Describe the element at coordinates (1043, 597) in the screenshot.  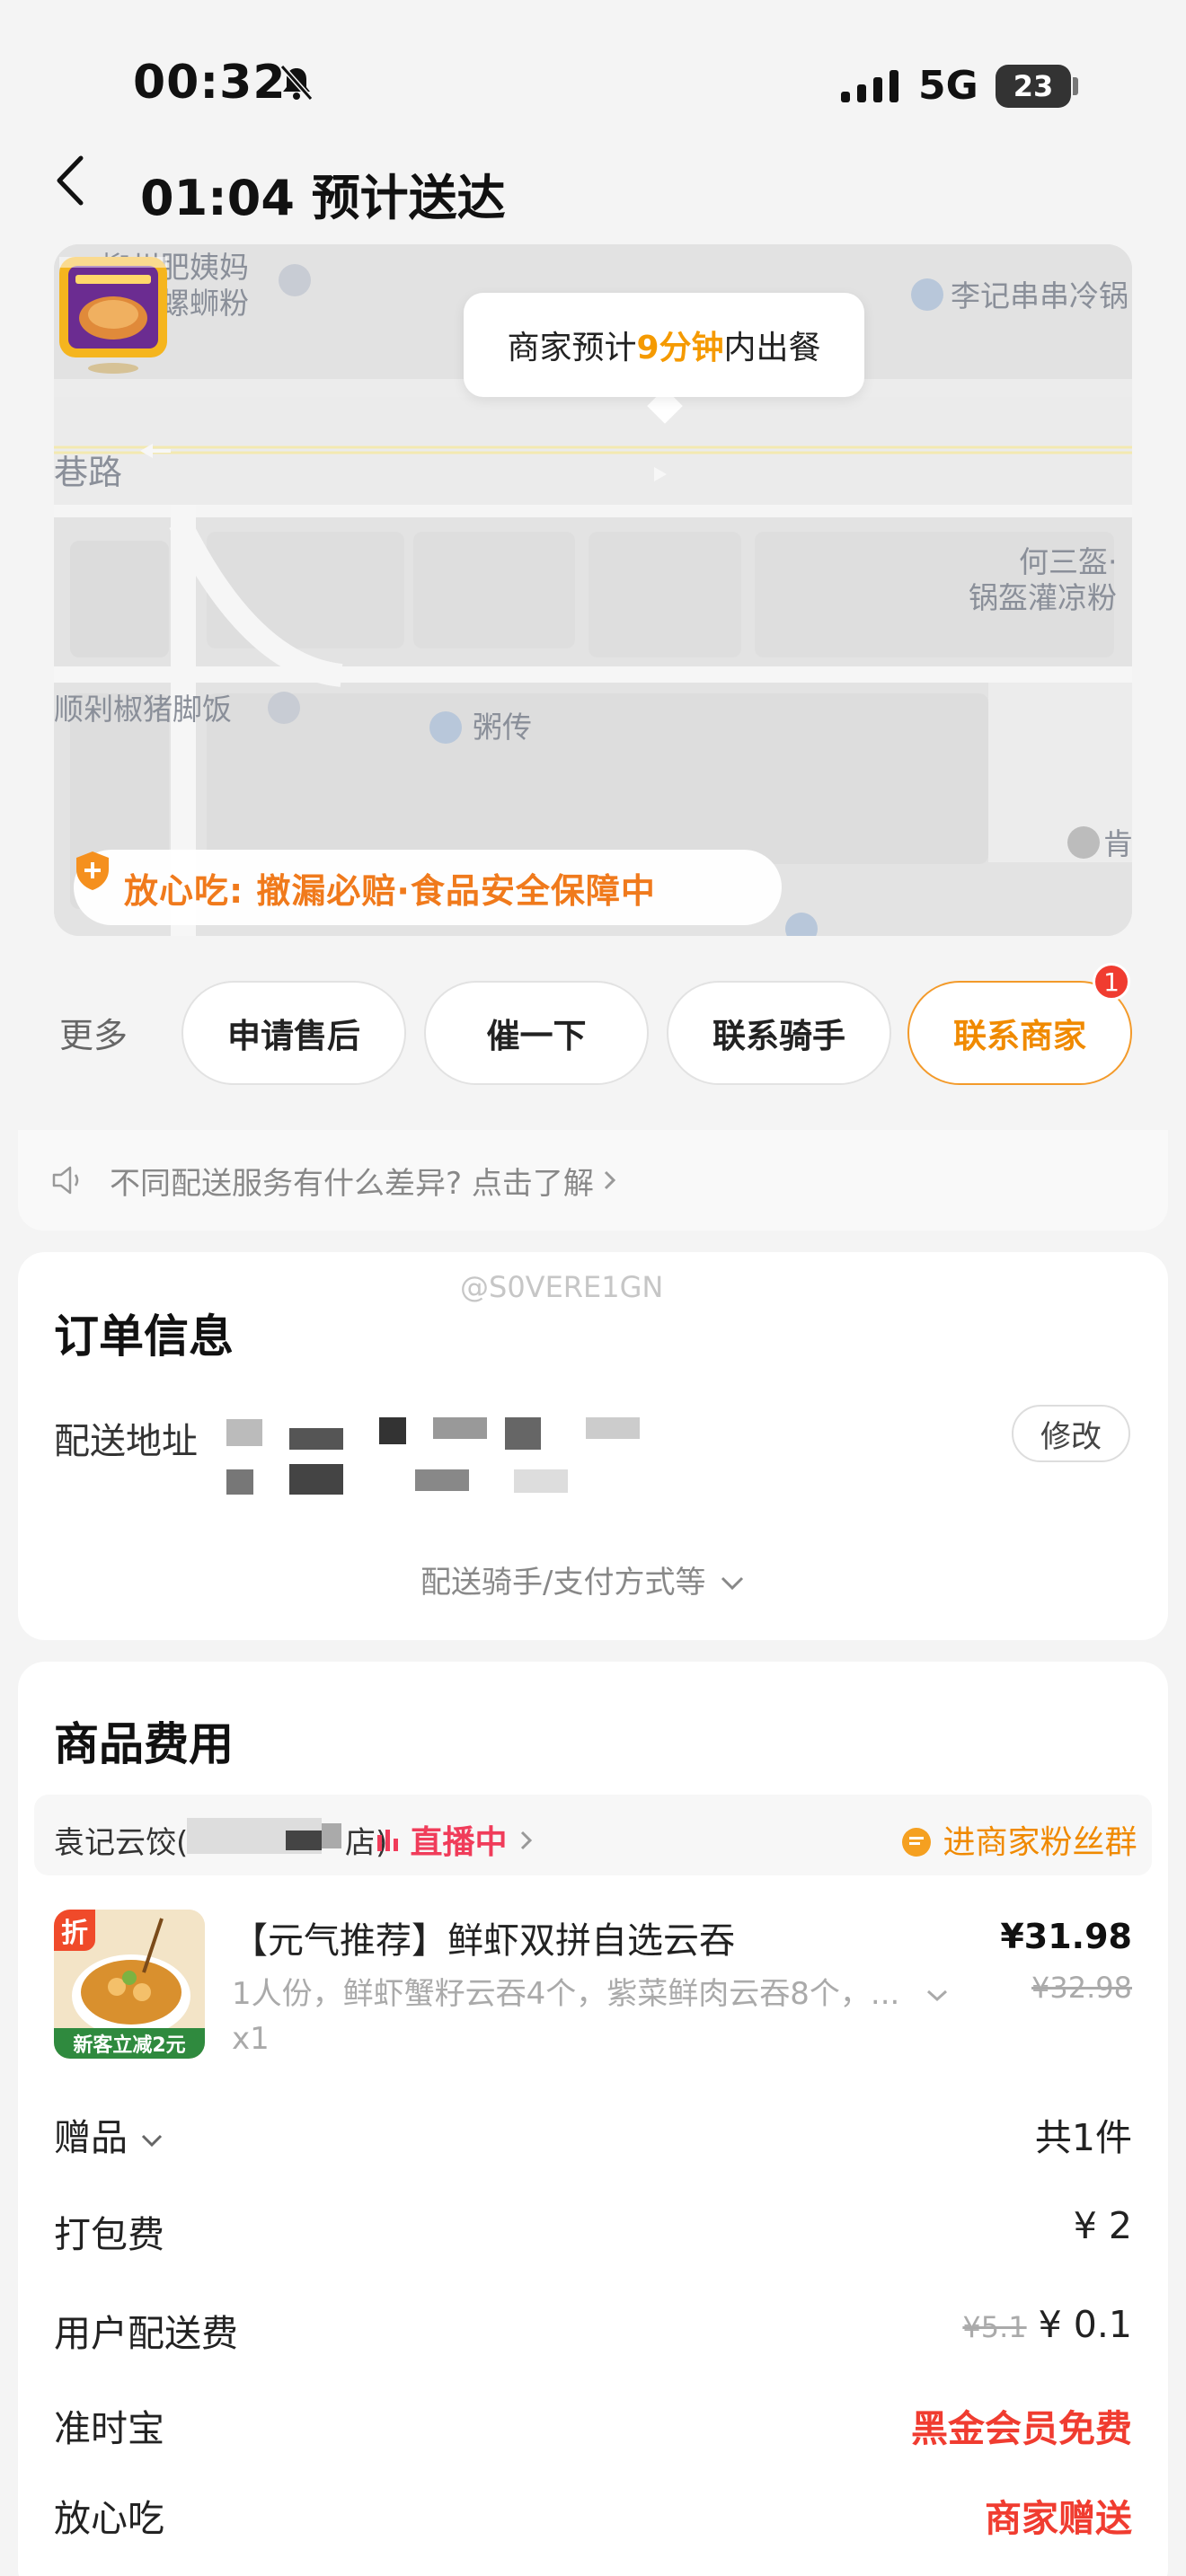
I see `map-poi-label: 锅盔灌凉粉` at that location.